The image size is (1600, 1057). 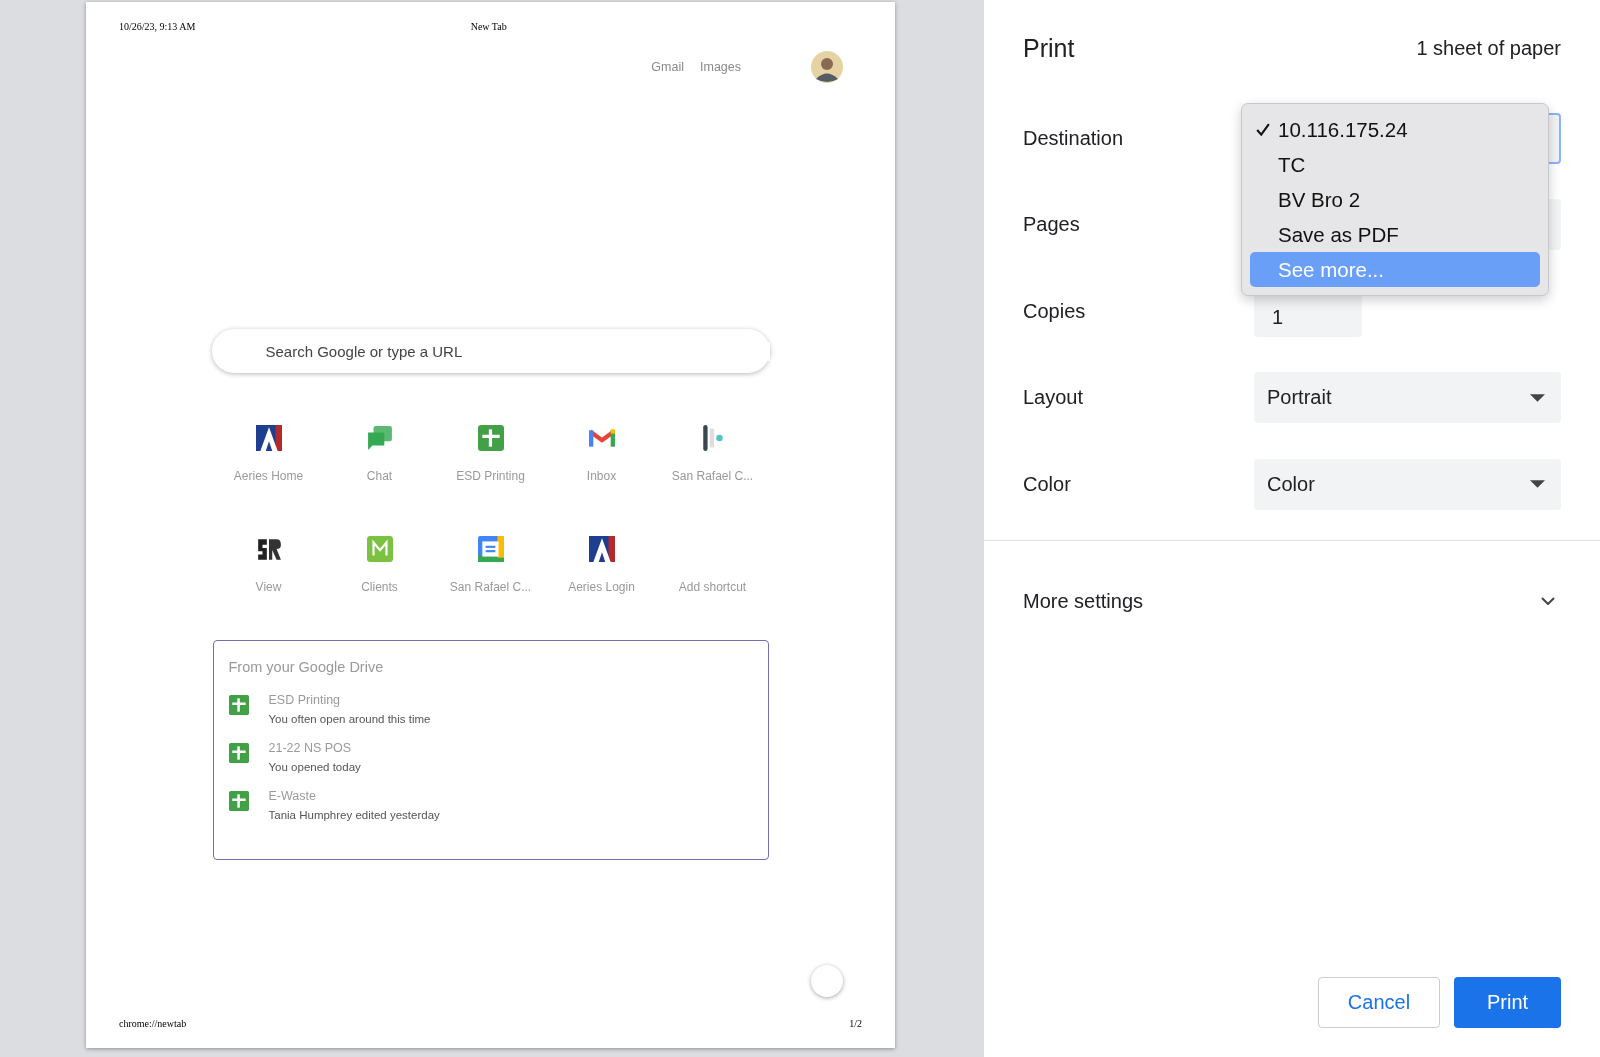 I want to click on shortcut-tile: Chat, so click(x=379, y=459).